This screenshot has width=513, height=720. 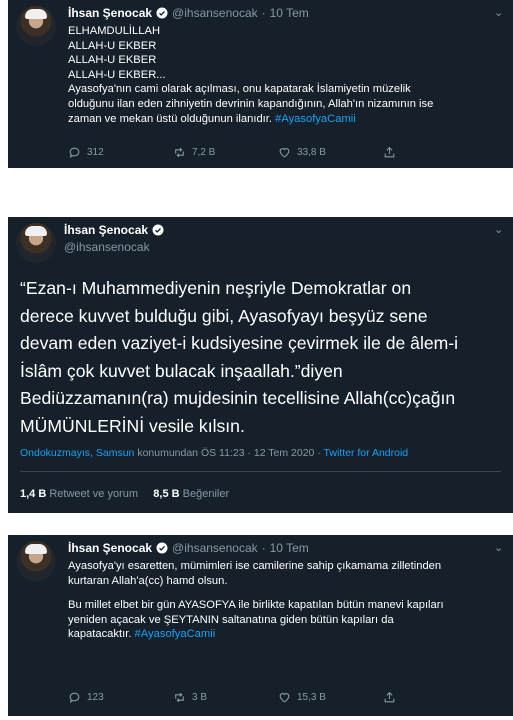 I want to click on retweet-button: 7,2 B, so click(x=225, y=152).